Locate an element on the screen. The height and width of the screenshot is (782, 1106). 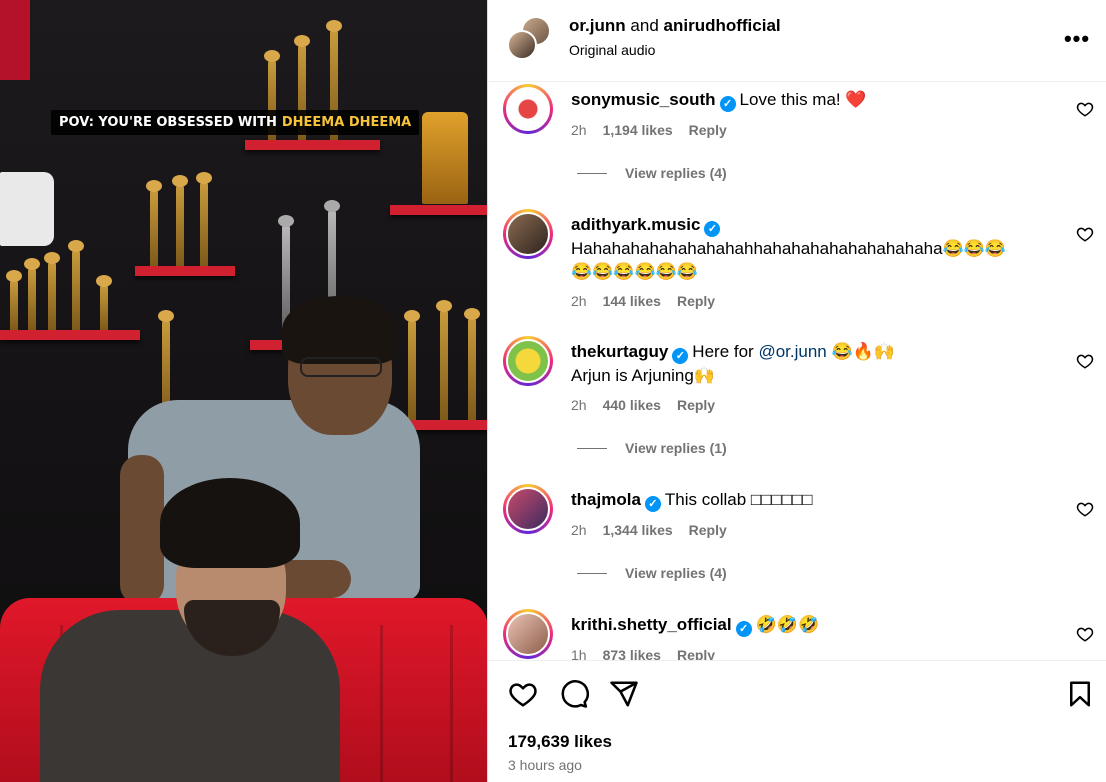
glasses is located at coordinates (341, 367).